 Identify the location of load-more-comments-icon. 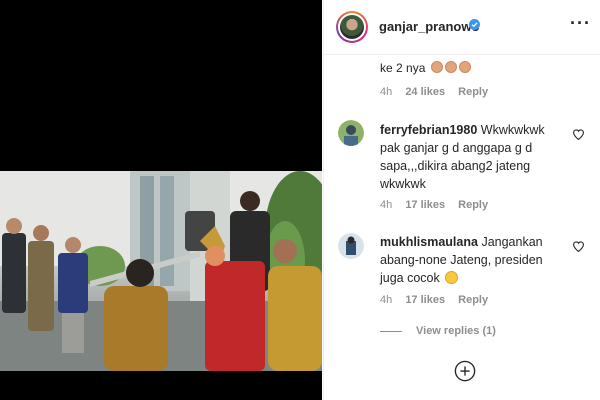
(465, 371).